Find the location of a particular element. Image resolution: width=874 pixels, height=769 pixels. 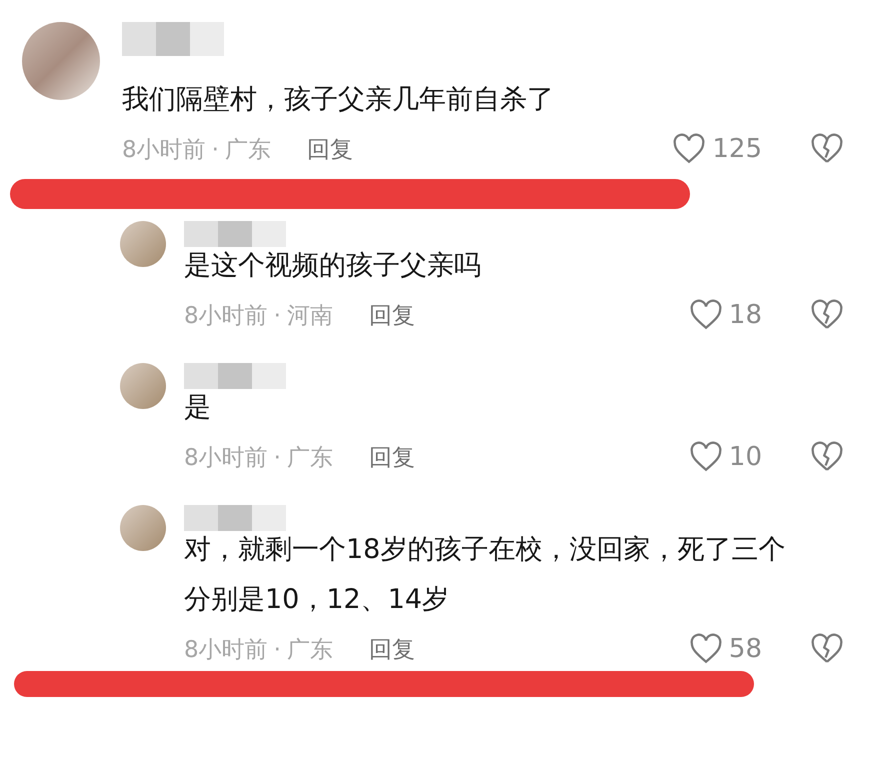

comment-text: 是 is located at coordinates (198, 408).